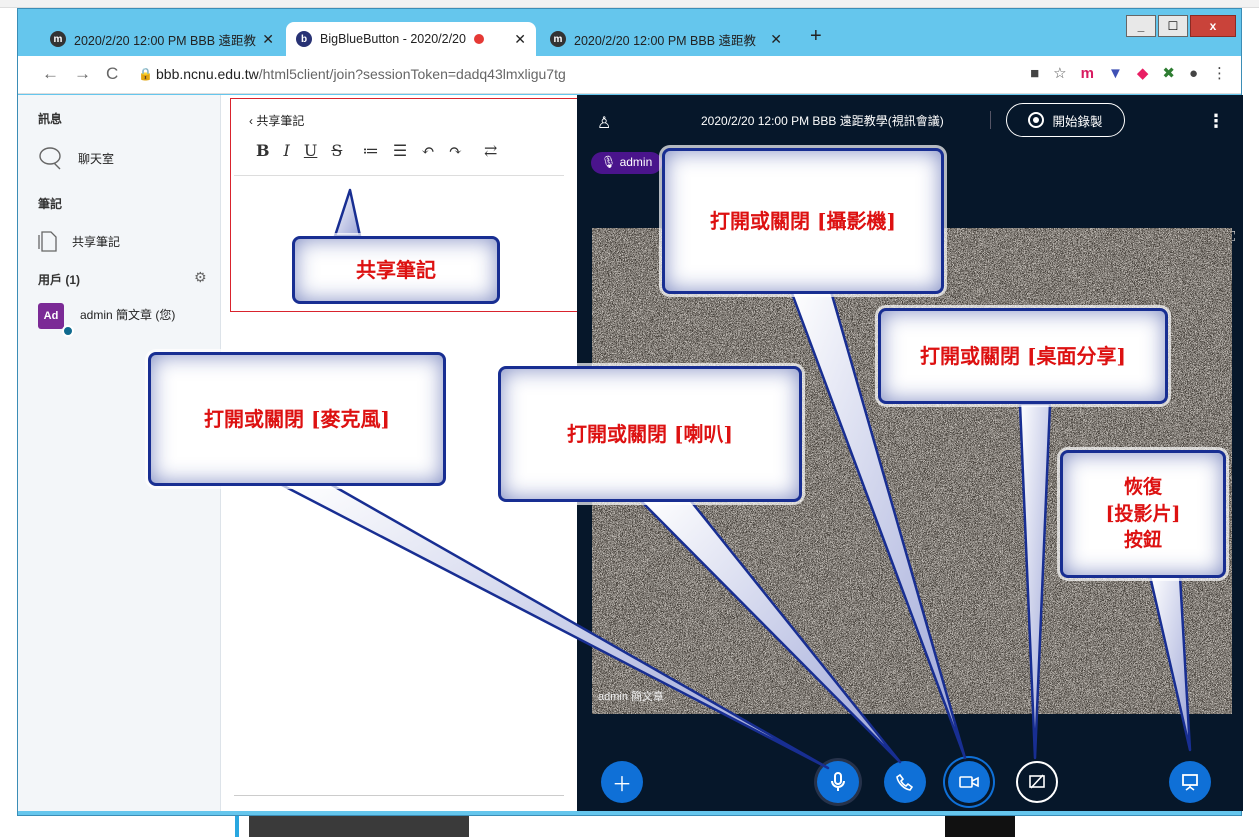 This screenshot has width=1259, height=837. Describe the element at coordinates (427, 150) in the screenshot. I see `undo-button: ↶` at that location.